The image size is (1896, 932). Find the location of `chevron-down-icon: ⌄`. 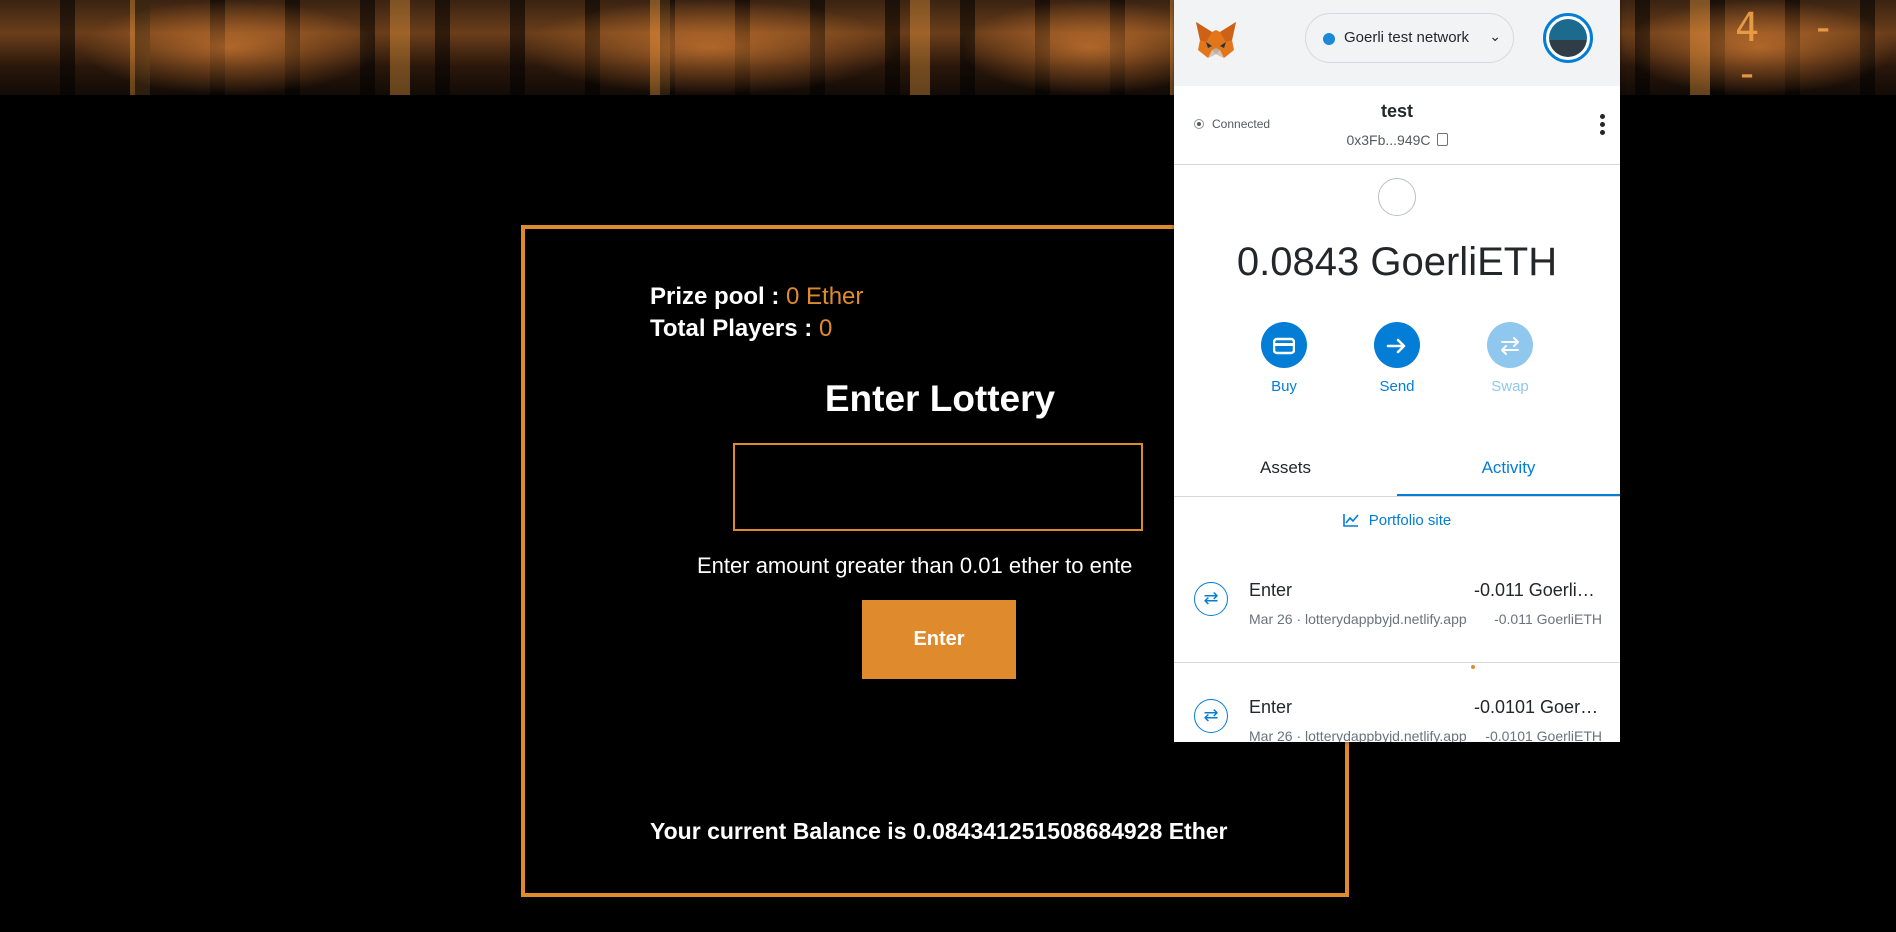

chevron-down-icon: ⌄ is located at coordinates (1495, 36).